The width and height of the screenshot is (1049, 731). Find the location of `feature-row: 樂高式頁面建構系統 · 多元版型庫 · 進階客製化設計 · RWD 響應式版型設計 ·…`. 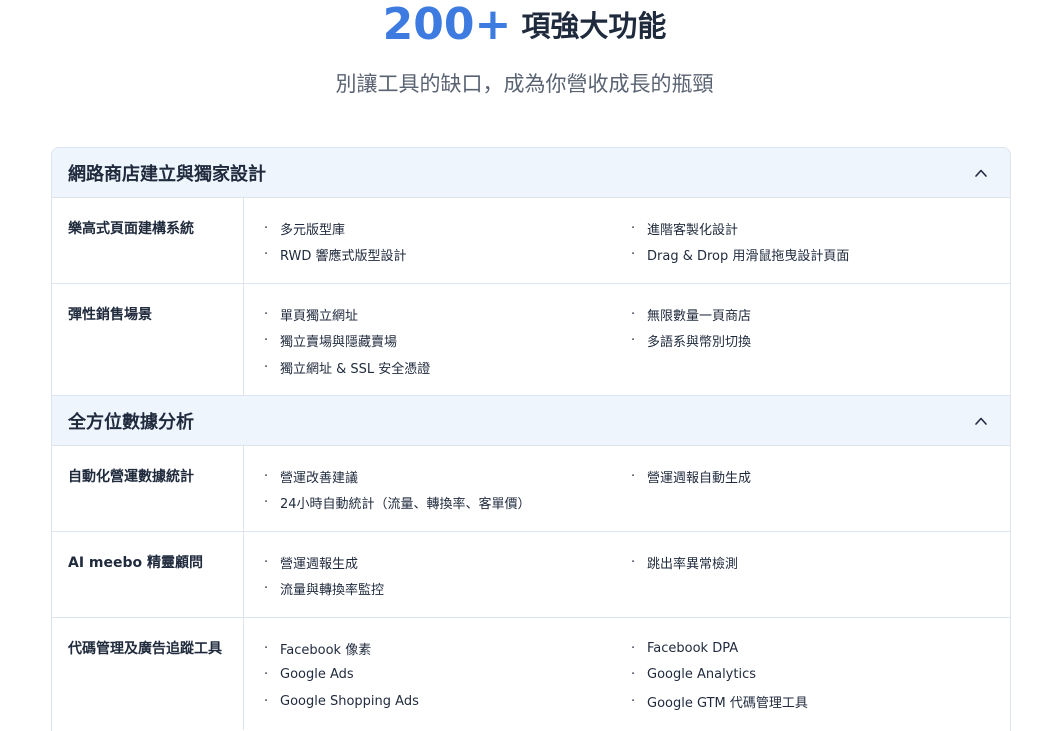

feature-row: 樂高式頁面建構系統 · 多元版型庫 · 進階客製化設計 · RWD 響應式版型設計 ·… is located at coordinates (531, 241).